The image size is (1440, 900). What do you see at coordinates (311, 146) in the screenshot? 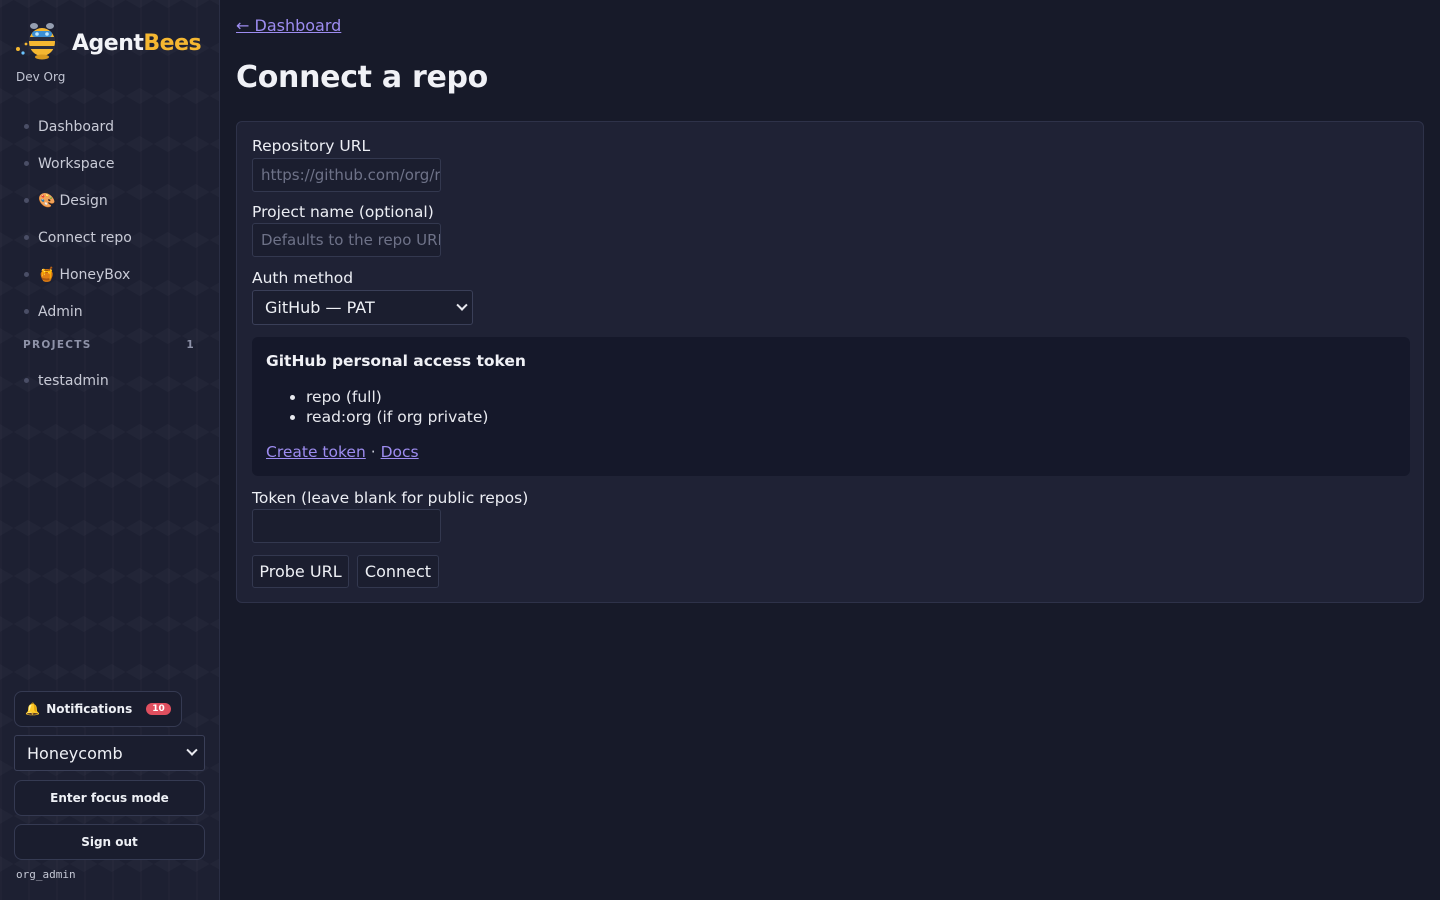
I see `repo-url-label: Repository URL` at bounding box center [311, 146].